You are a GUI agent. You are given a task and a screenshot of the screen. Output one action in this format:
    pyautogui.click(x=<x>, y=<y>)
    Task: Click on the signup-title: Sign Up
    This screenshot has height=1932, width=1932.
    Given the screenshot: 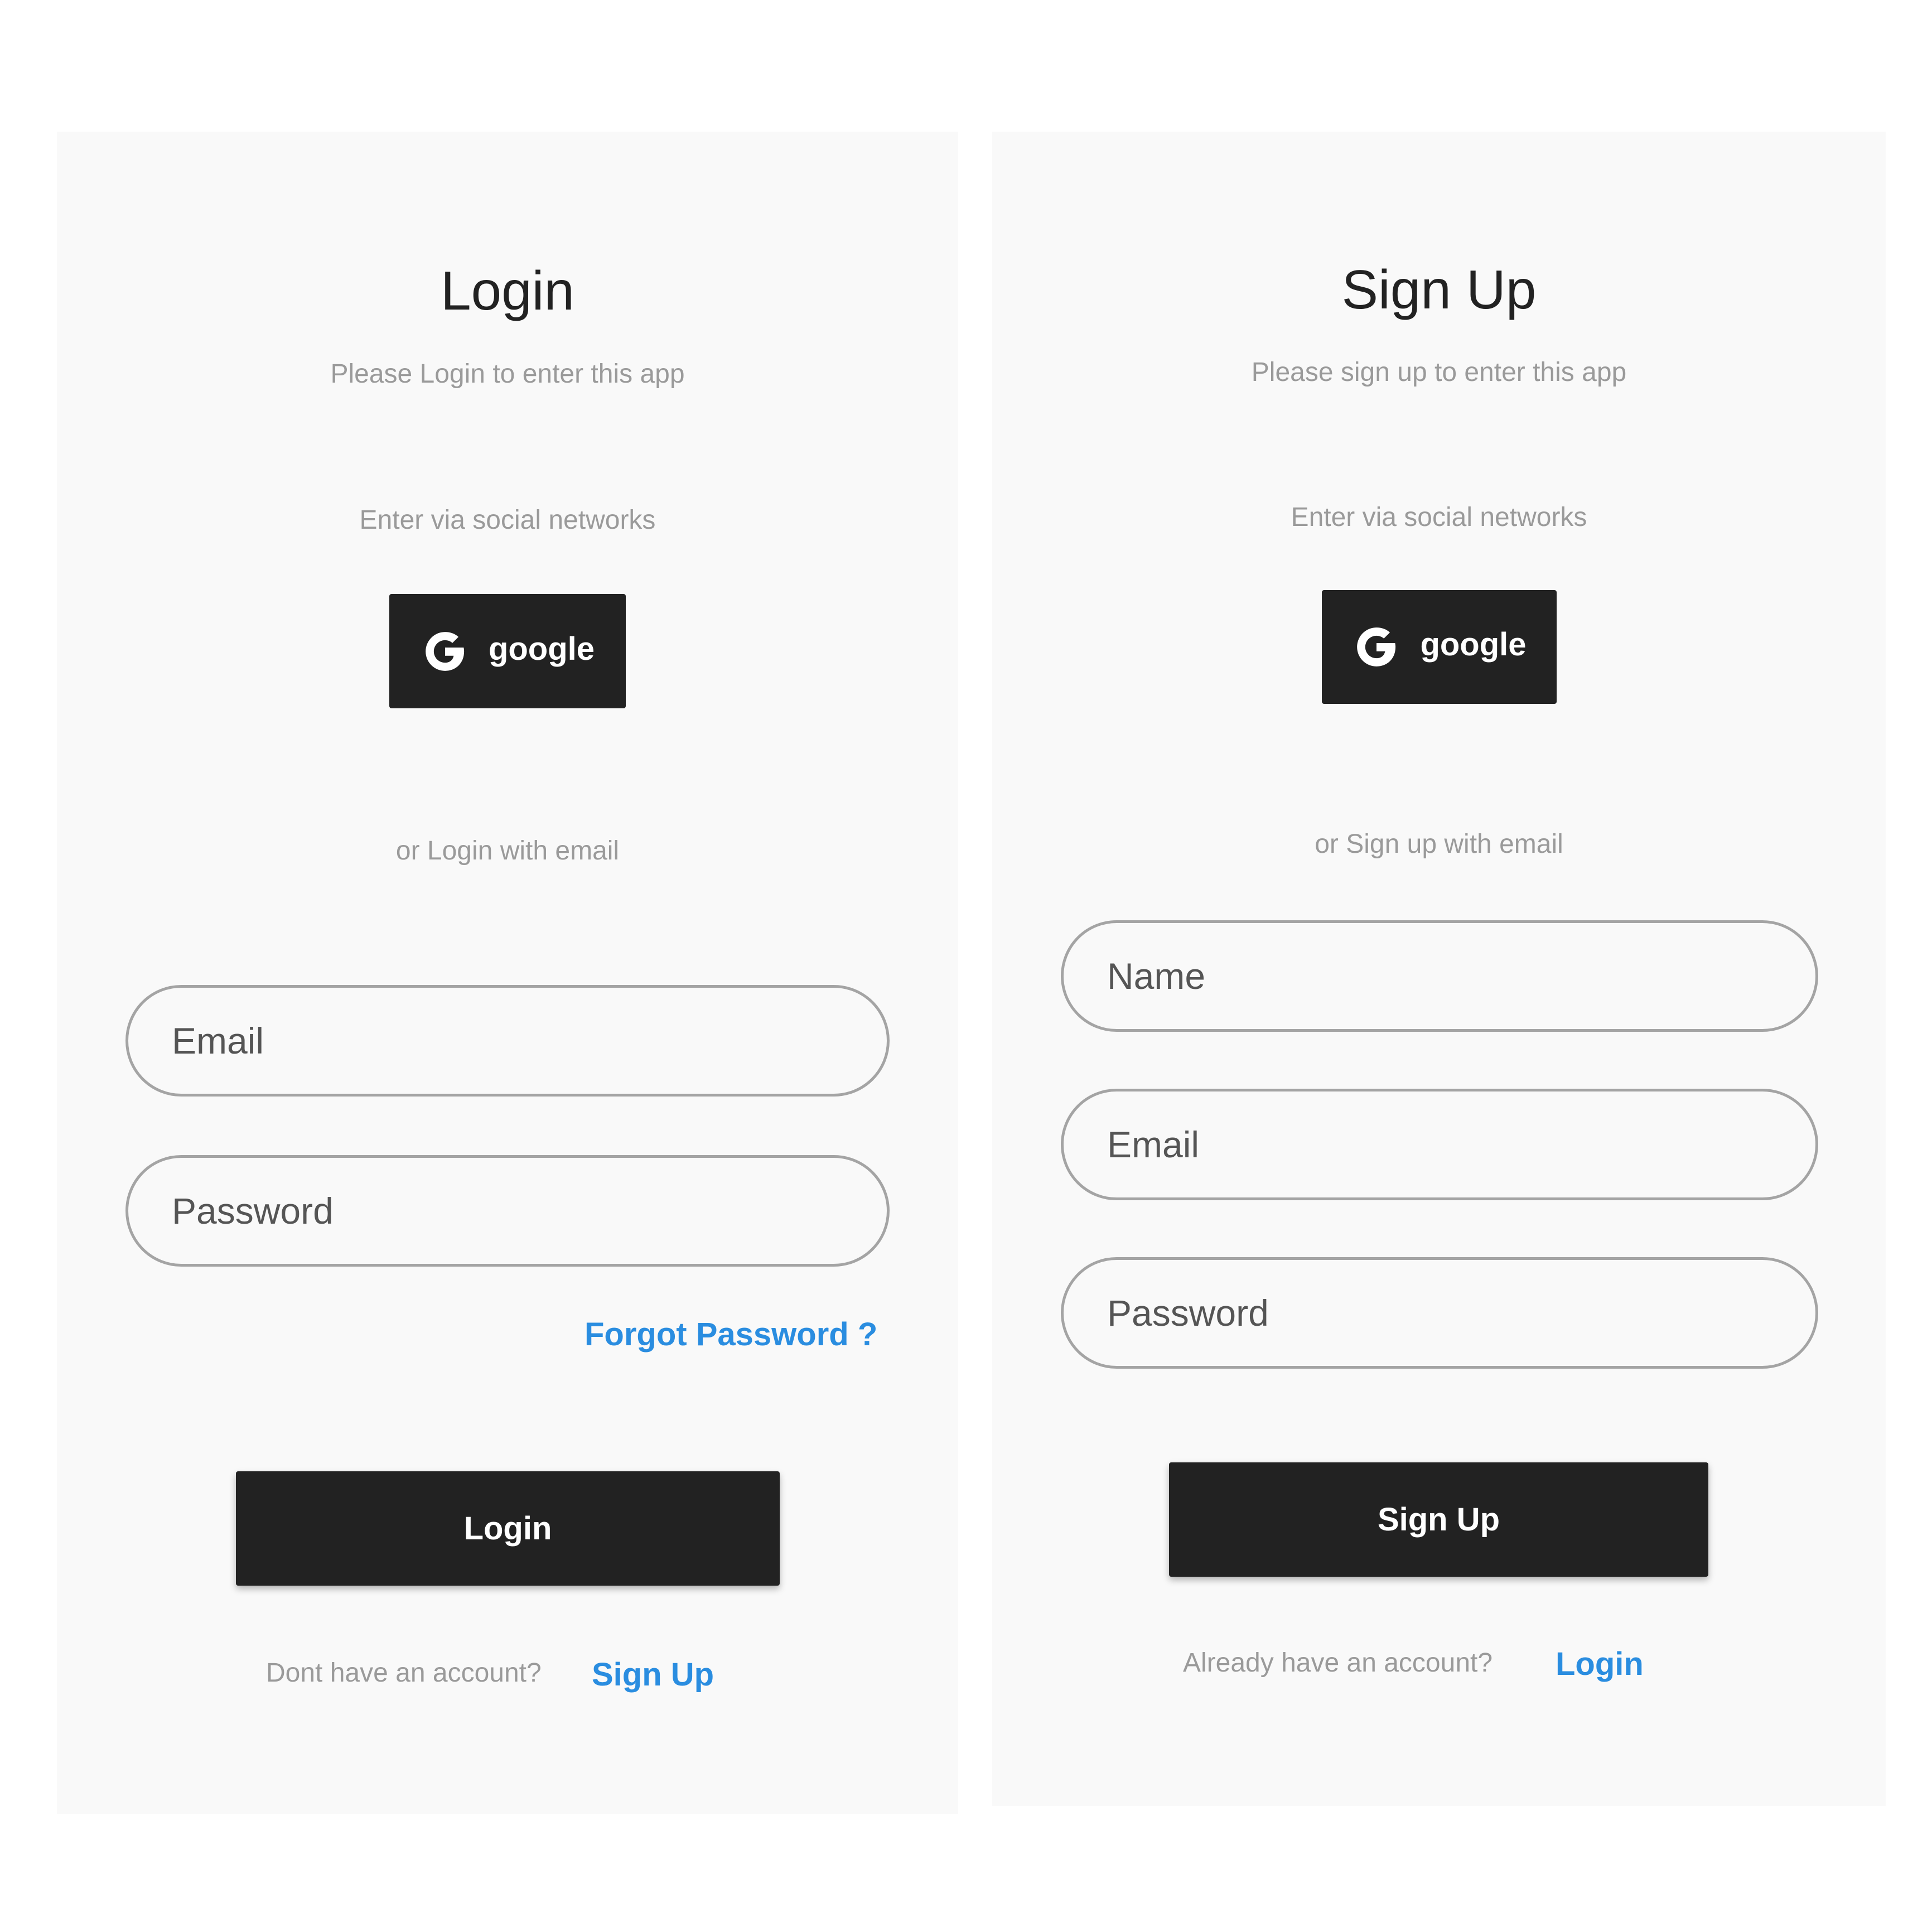 What is the action you would take?
    pyautogui.click(x=1439, y=289)
    